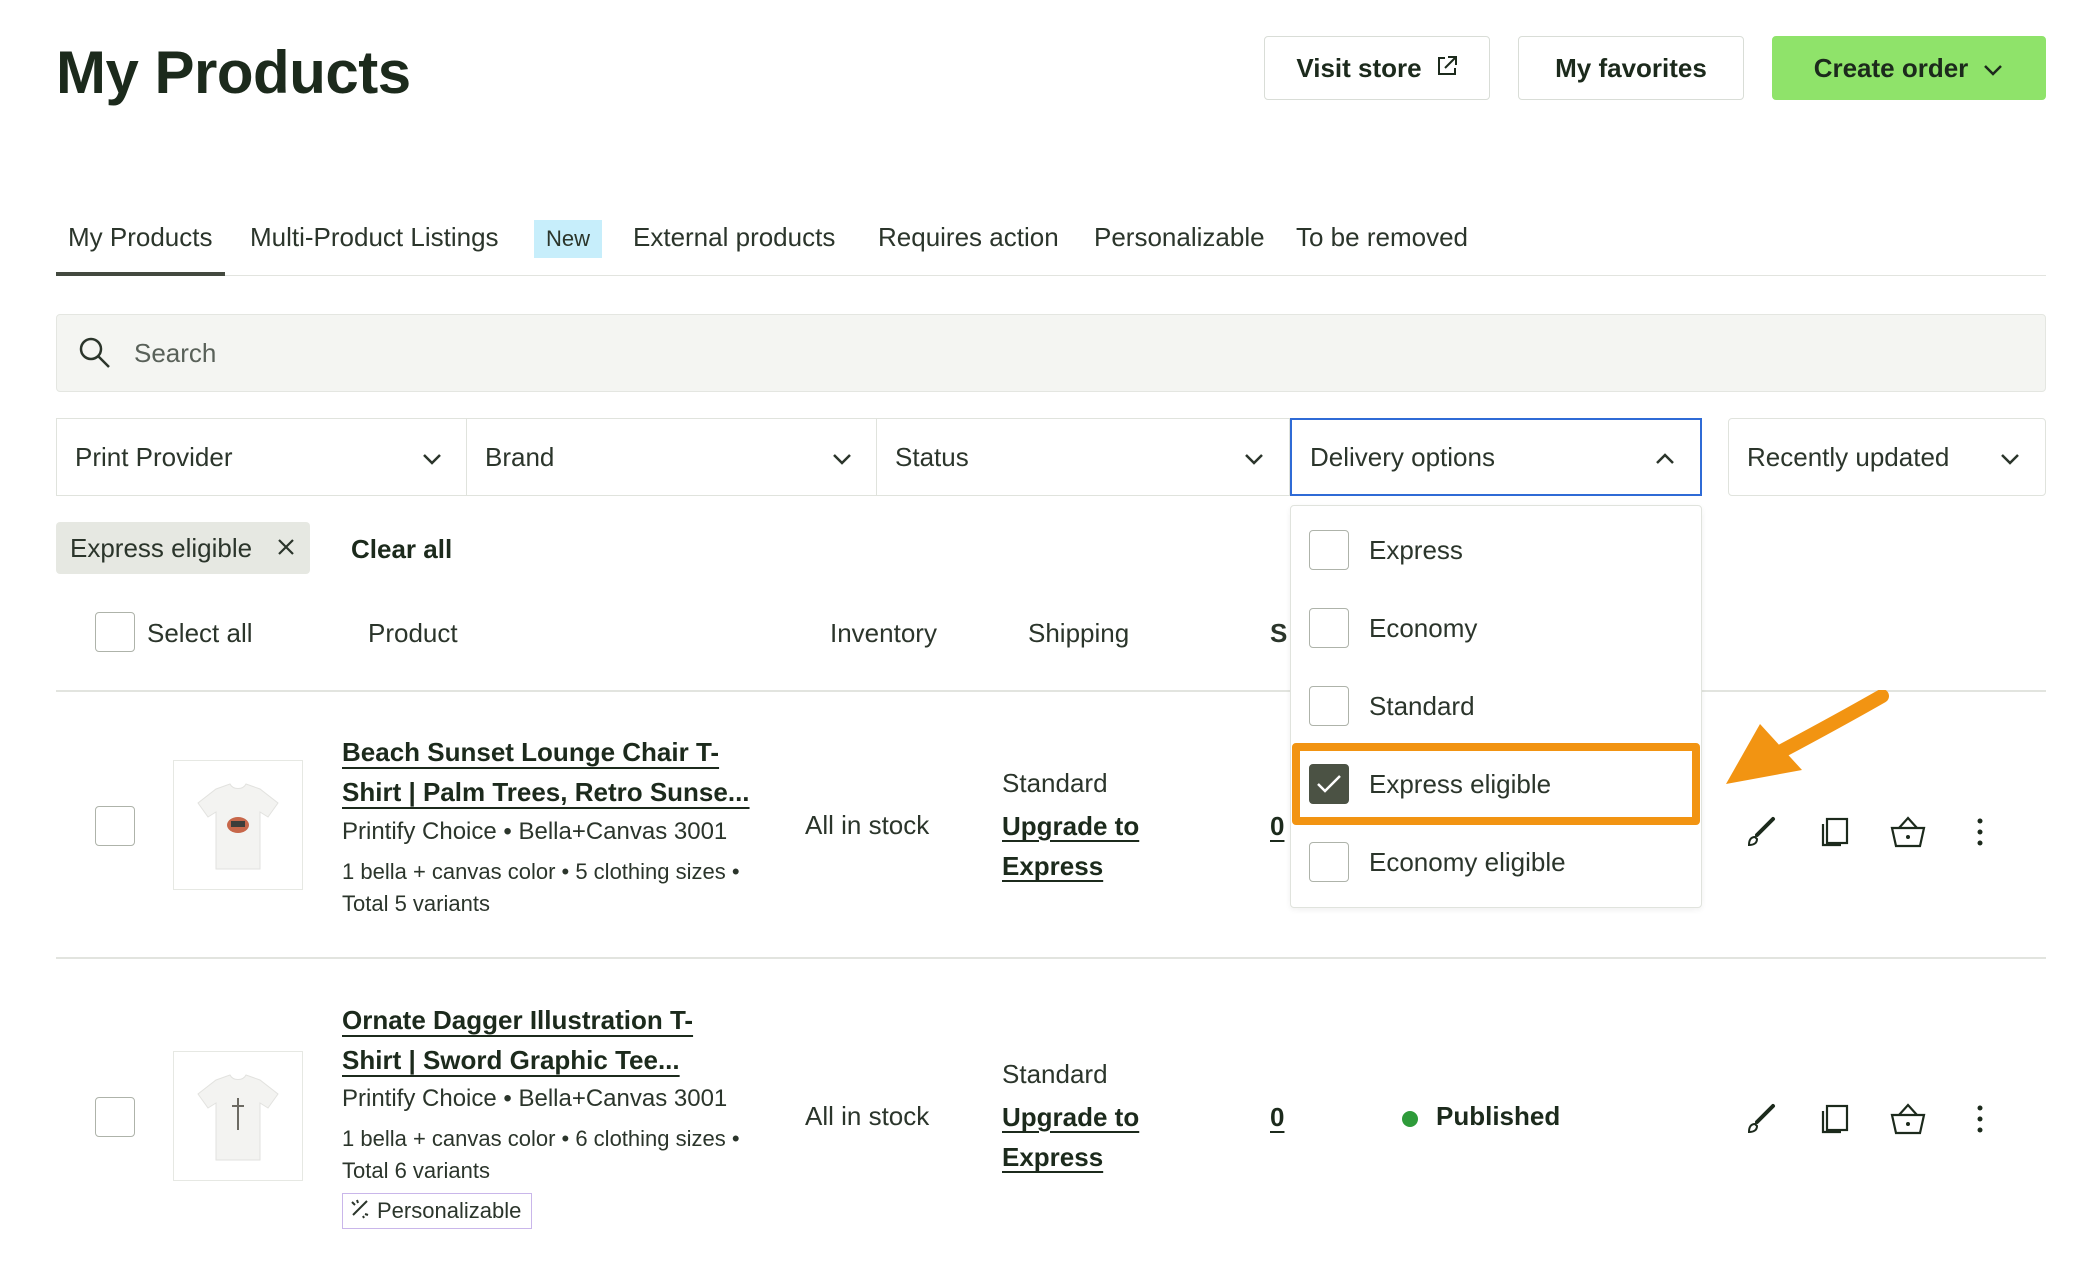 This screenshot has width=2100, height=1285. What do you see at coordinates (932, 456) in the screenshot?
I see `status-label: Status` at bounding box center [932, 456].